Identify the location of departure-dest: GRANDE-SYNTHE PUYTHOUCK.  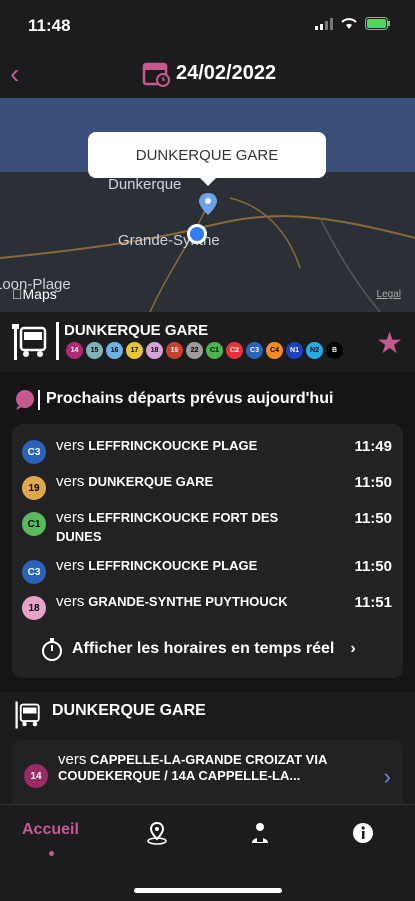
(188, 601).